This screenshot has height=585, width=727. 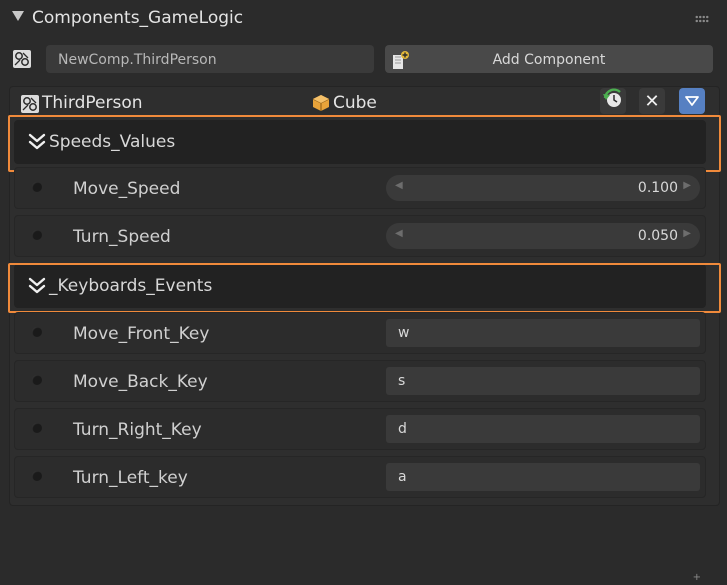 I want to click on property-label: Turn_Right_Key, so click(x=137, y=430).